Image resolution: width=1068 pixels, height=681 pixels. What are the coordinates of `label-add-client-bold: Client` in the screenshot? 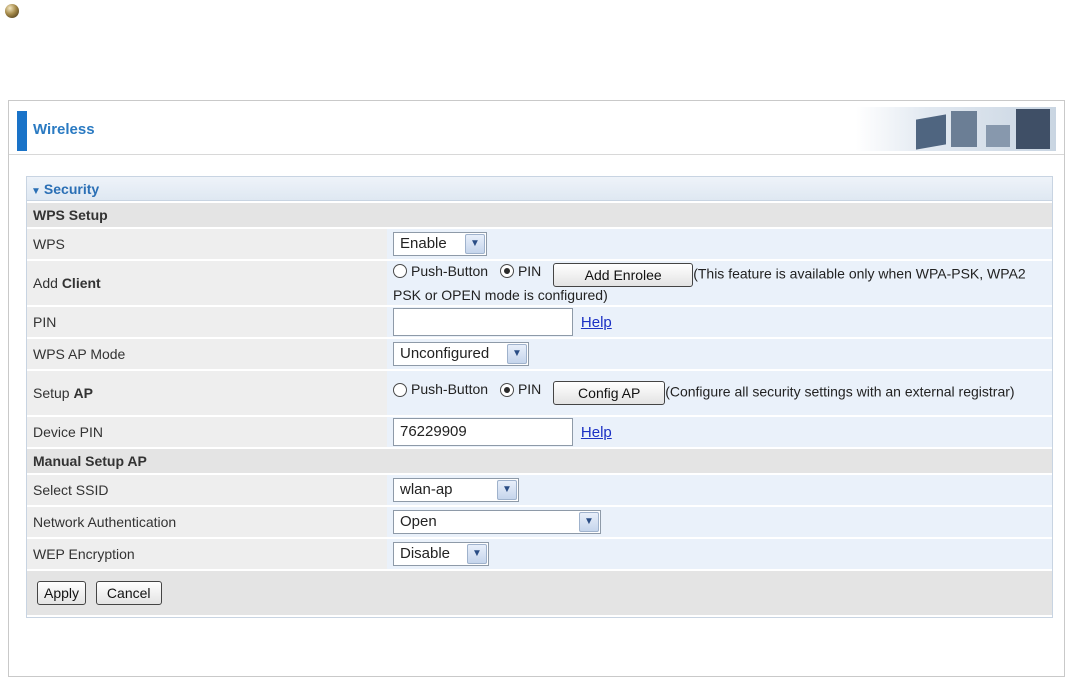 It's located at (81, 283).